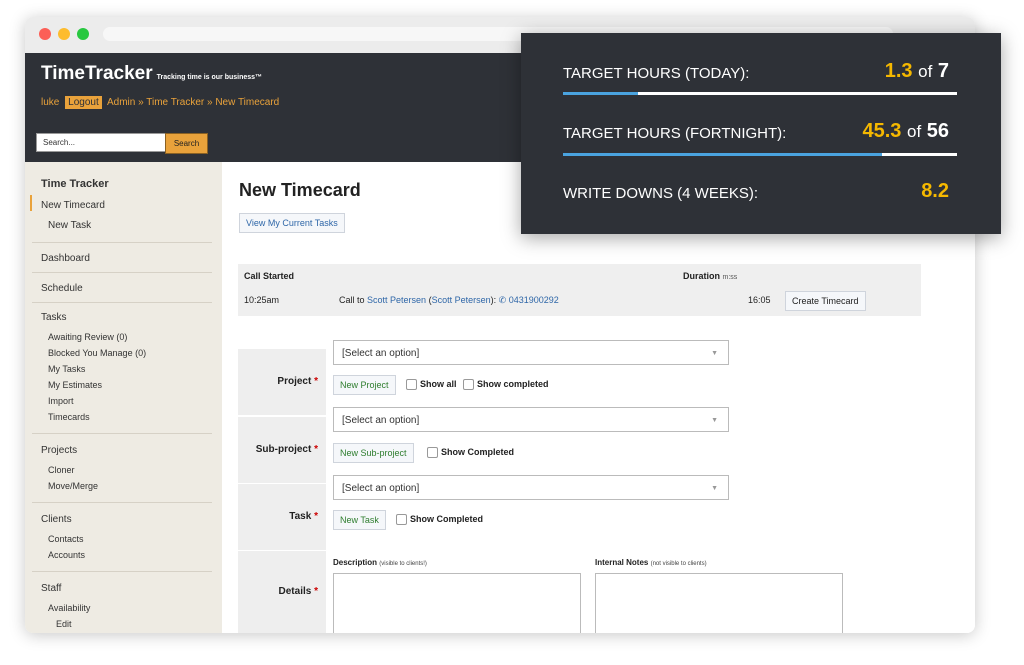 This screenshot has height=665, width=1024. I want to click on call-duration: 16:05, so click(759, 300).